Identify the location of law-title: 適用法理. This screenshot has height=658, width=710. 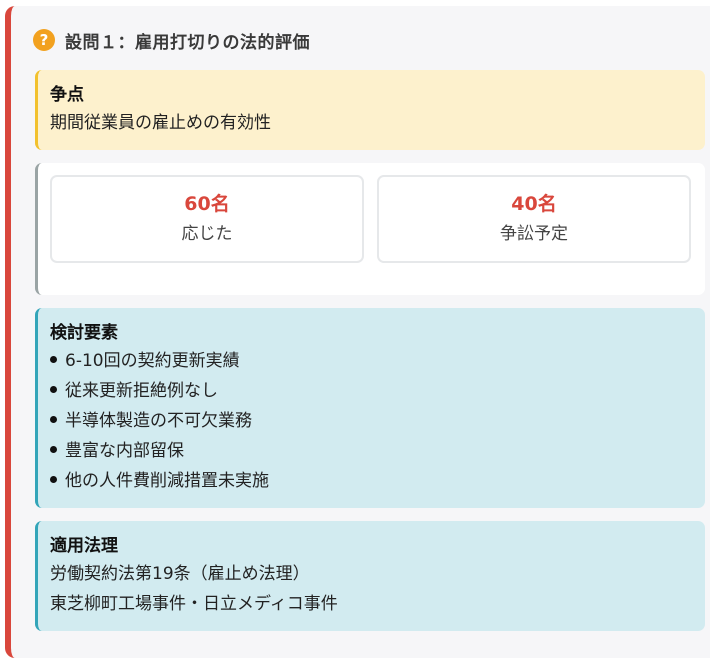
(84, 546).